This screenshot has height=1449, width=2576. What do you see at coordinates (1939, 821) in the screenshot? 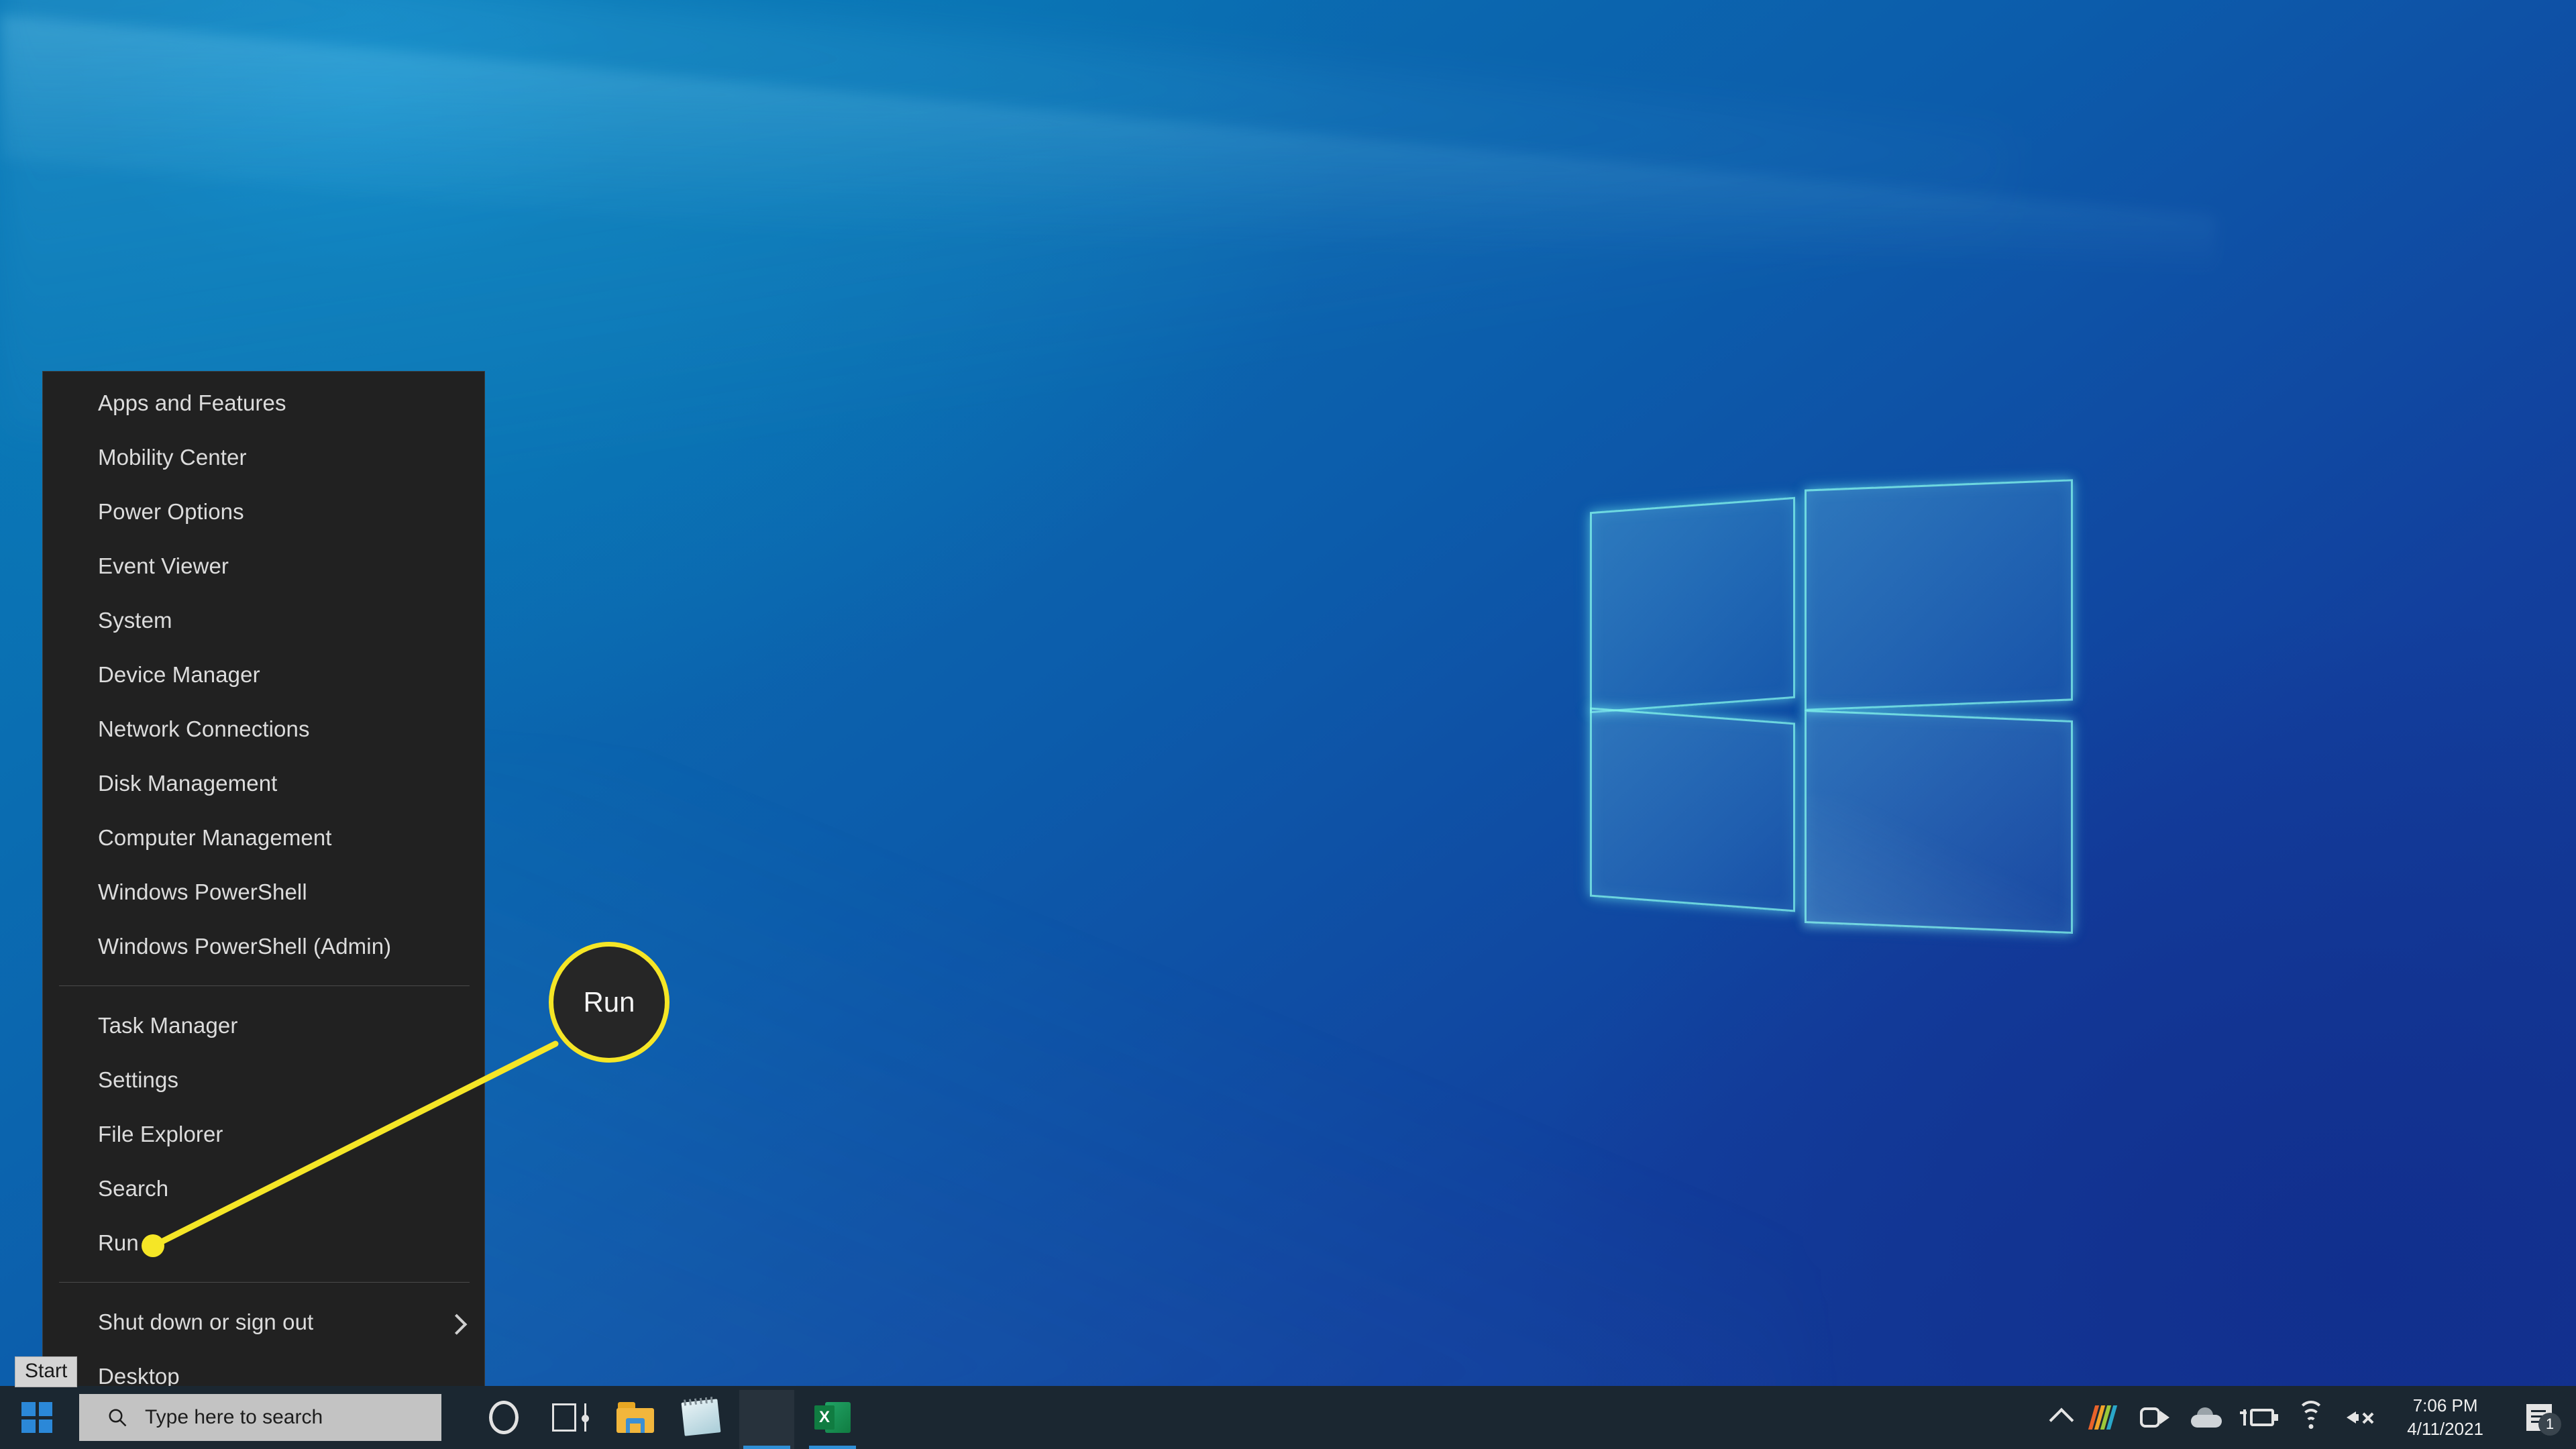
I see `hero-pane-bottom-right` at bounding box center [1939, 821].